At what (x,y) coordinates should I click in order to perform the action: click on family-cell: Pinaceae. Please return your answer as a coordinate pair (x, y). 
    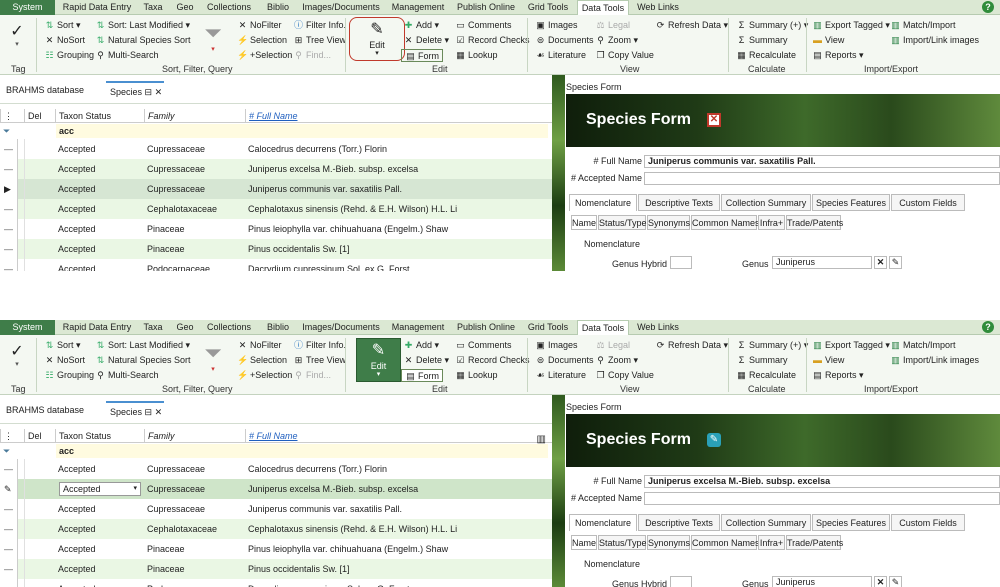
    Looking at the image, I should click on (194, 569).